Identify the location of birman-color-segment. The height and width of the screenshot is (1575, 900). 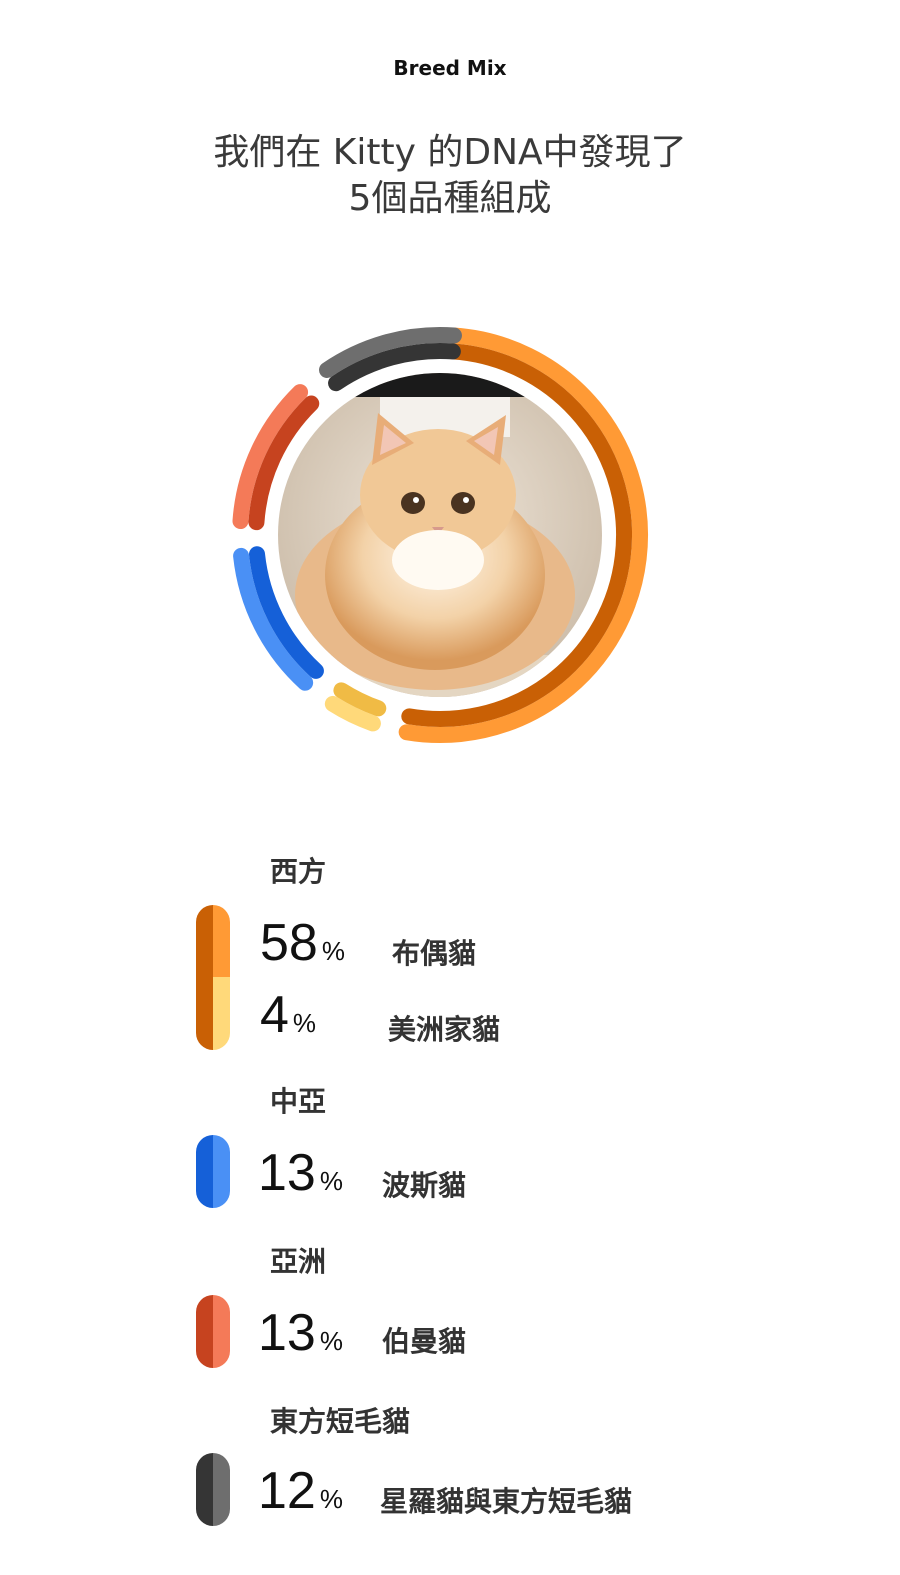
(213, 1331).